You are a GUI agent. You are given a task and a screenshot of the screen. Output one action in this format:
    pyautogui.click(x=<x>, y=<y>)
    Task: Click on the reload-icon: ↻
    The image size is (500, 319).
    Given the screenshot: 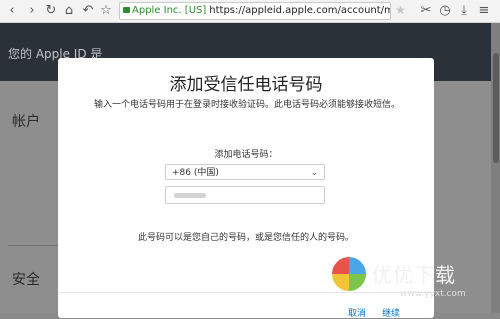 What is the action you would take?
    pyautogui.click(x=51, y=11)
    